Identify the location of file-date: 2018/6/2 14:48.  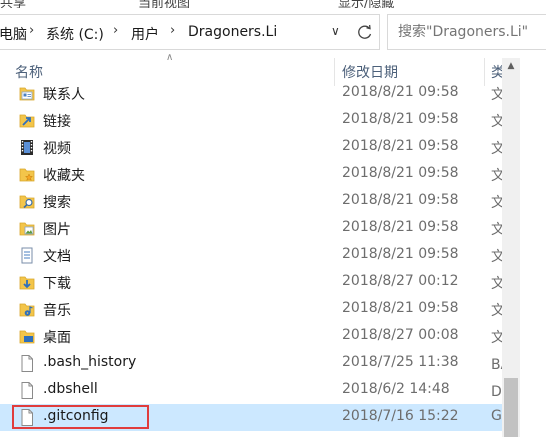
(396, 389).